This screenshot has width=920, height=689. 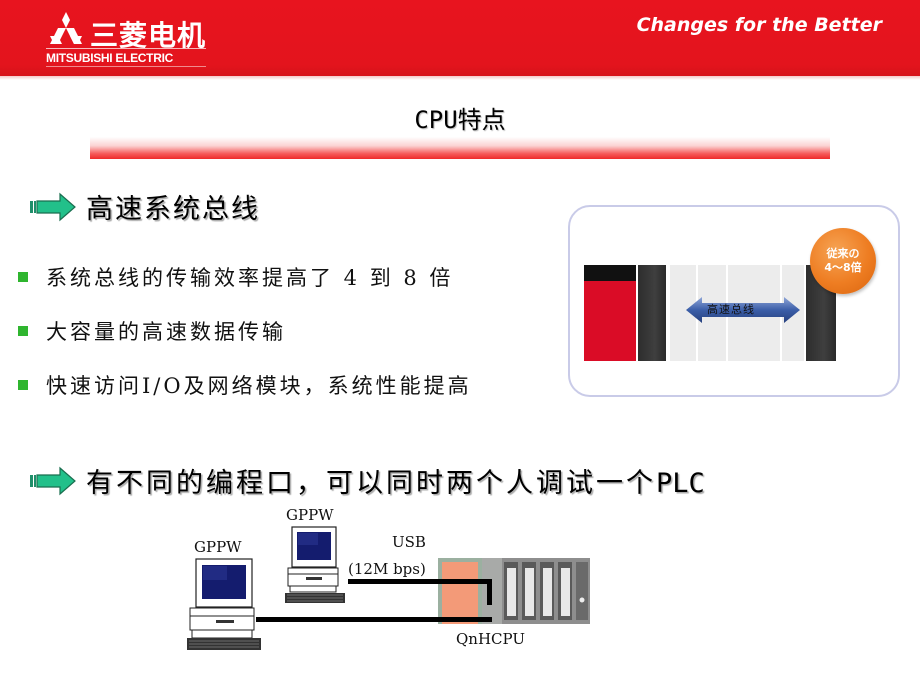 I want to click on heading-main: 有不同的编程口，可以同时两个人调试一个, so click(x=371, y=483).